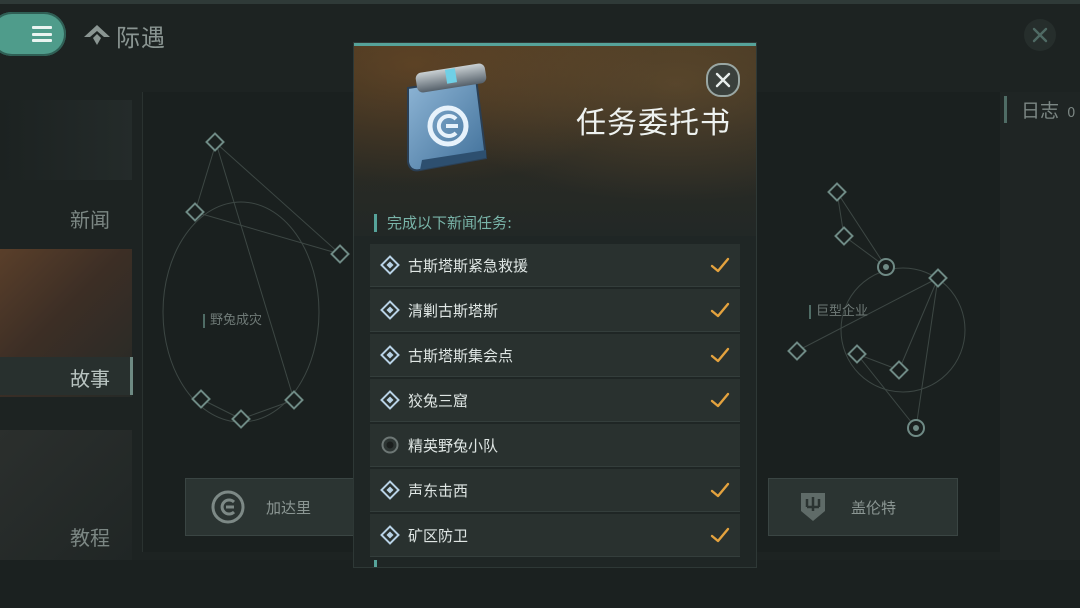 Image resolution: width=1080 pixels, height=608 pixels. What do you see at coordinates (468, 265) in the screenshot?
I see `task-label: 古斯塔斯紧急救援` at bounding box center [468, 265].